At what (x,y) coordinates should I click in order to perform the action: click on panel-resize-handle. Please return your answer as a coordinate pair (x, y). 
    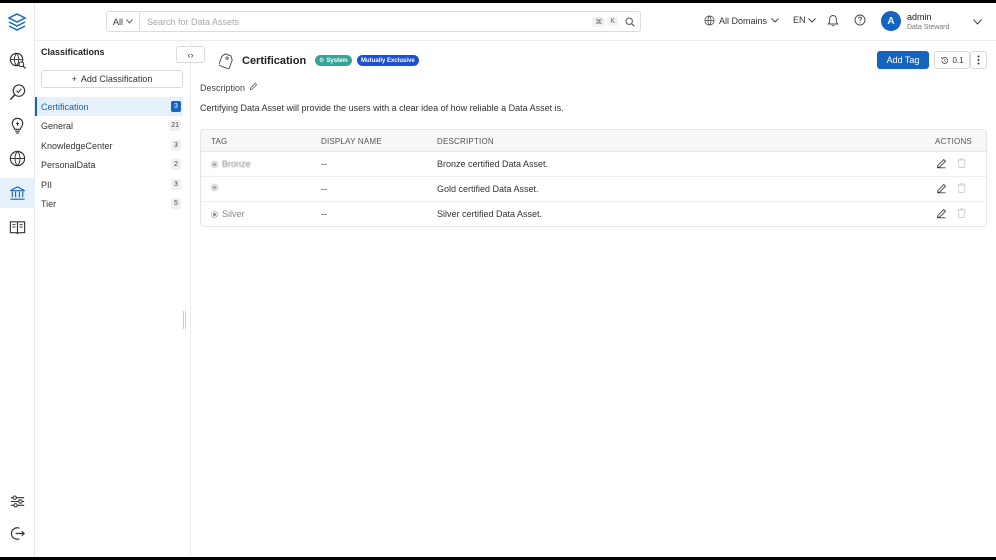
    Looking at the image, I should click on (184, 320).